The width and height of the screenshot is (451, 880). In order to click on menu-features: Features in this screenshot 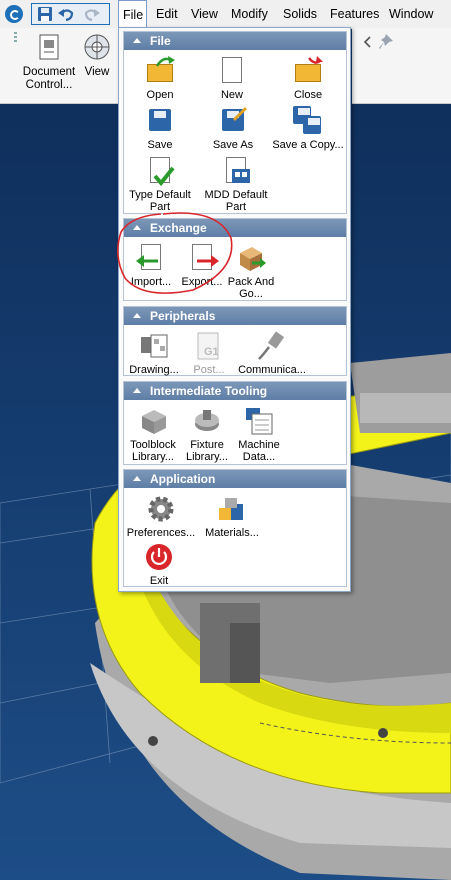, I will do `click(354, 14)`.